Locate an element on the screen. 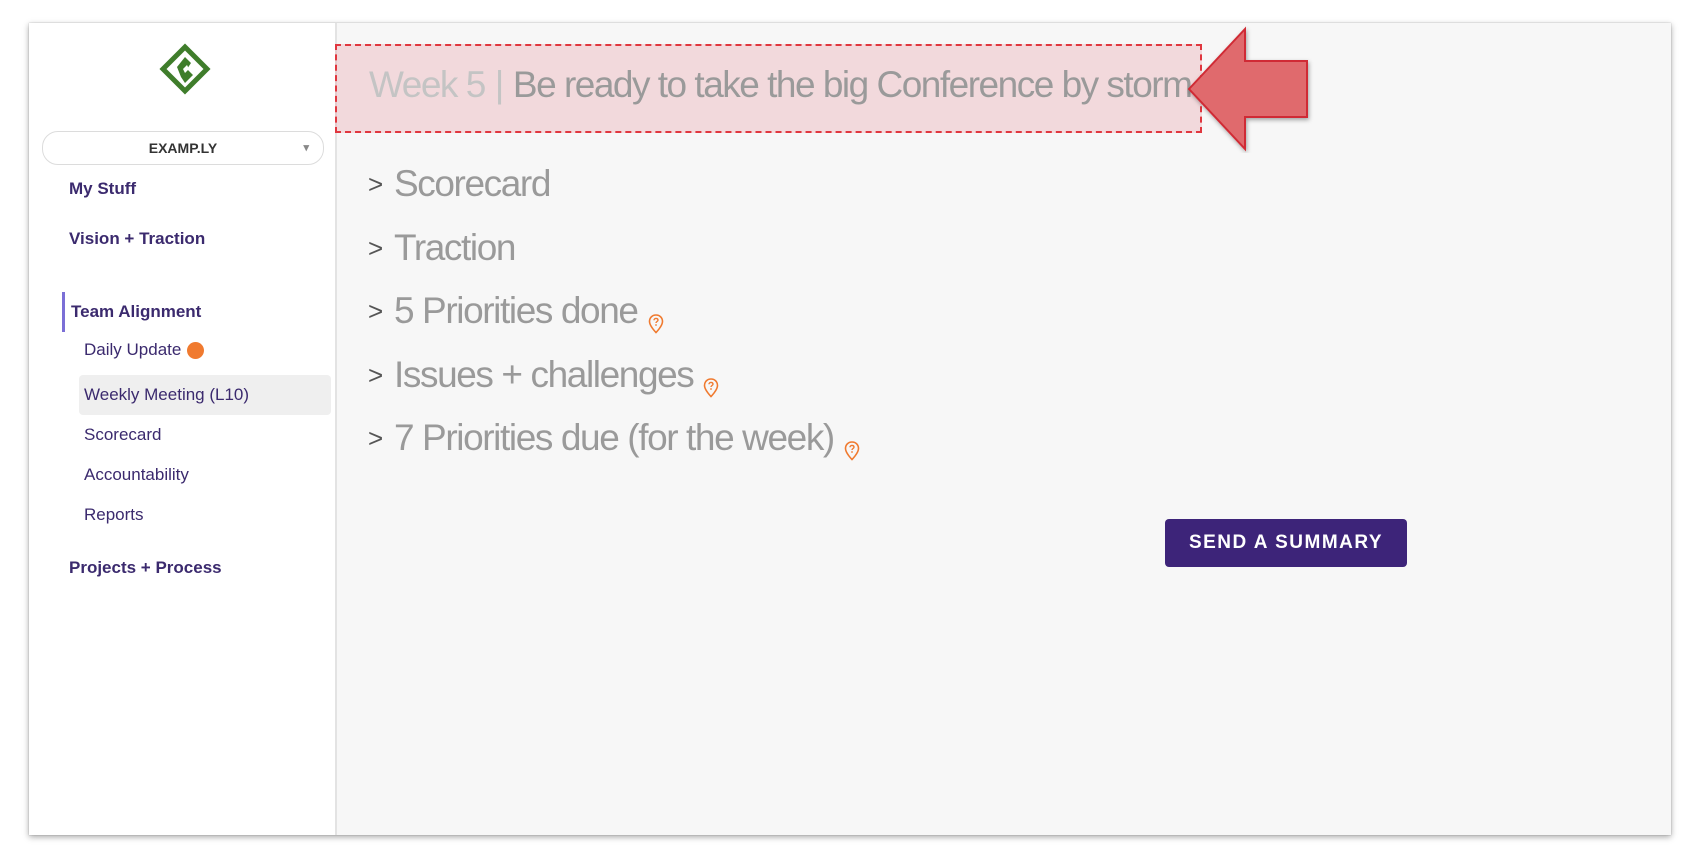  org-selector: EXAMP.LY ▾ is located at coordinates (183, 148).